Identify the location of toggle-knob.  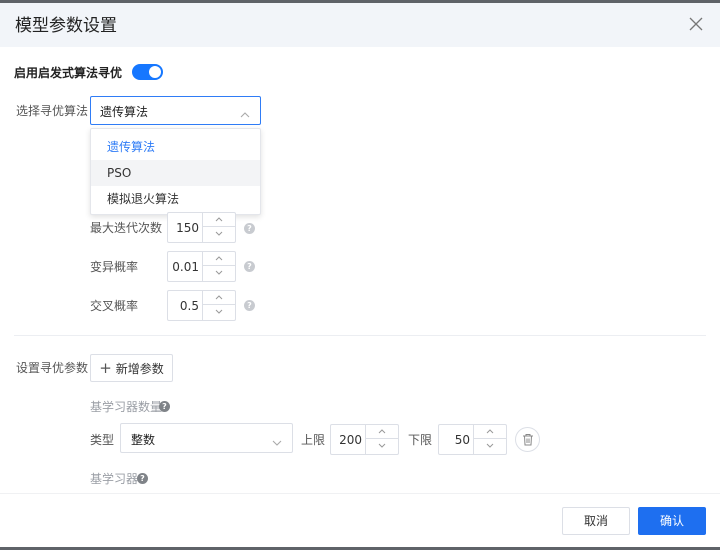
(155, 72).